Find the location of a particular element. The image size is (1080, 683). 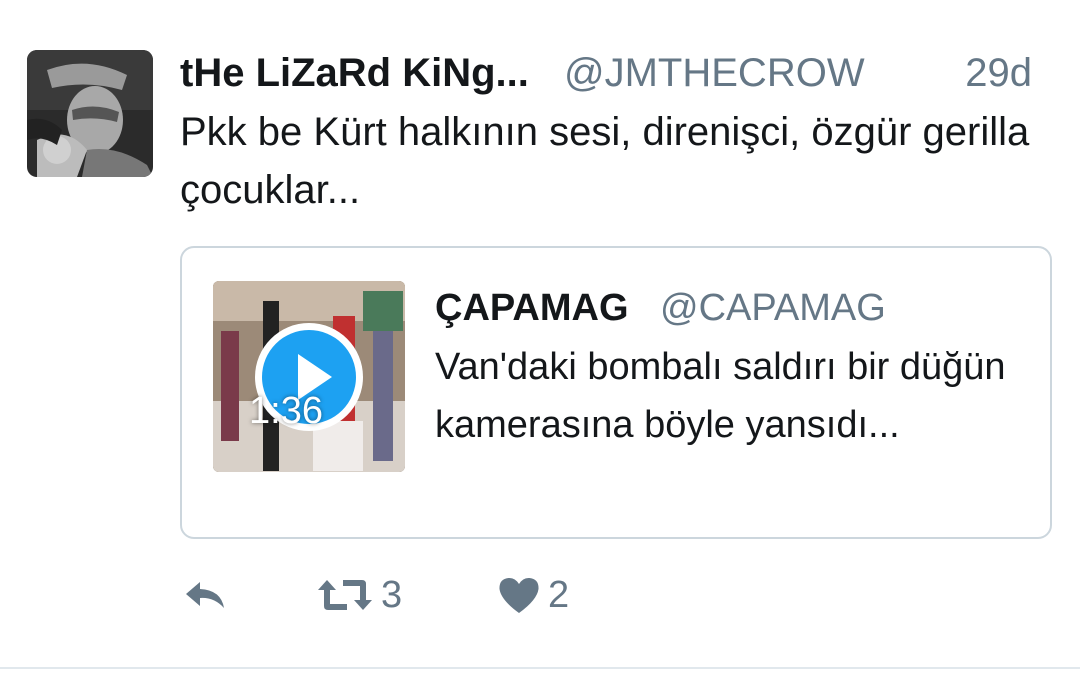

user-handle: @JMTHECROW is located at coordinates (714, 73).